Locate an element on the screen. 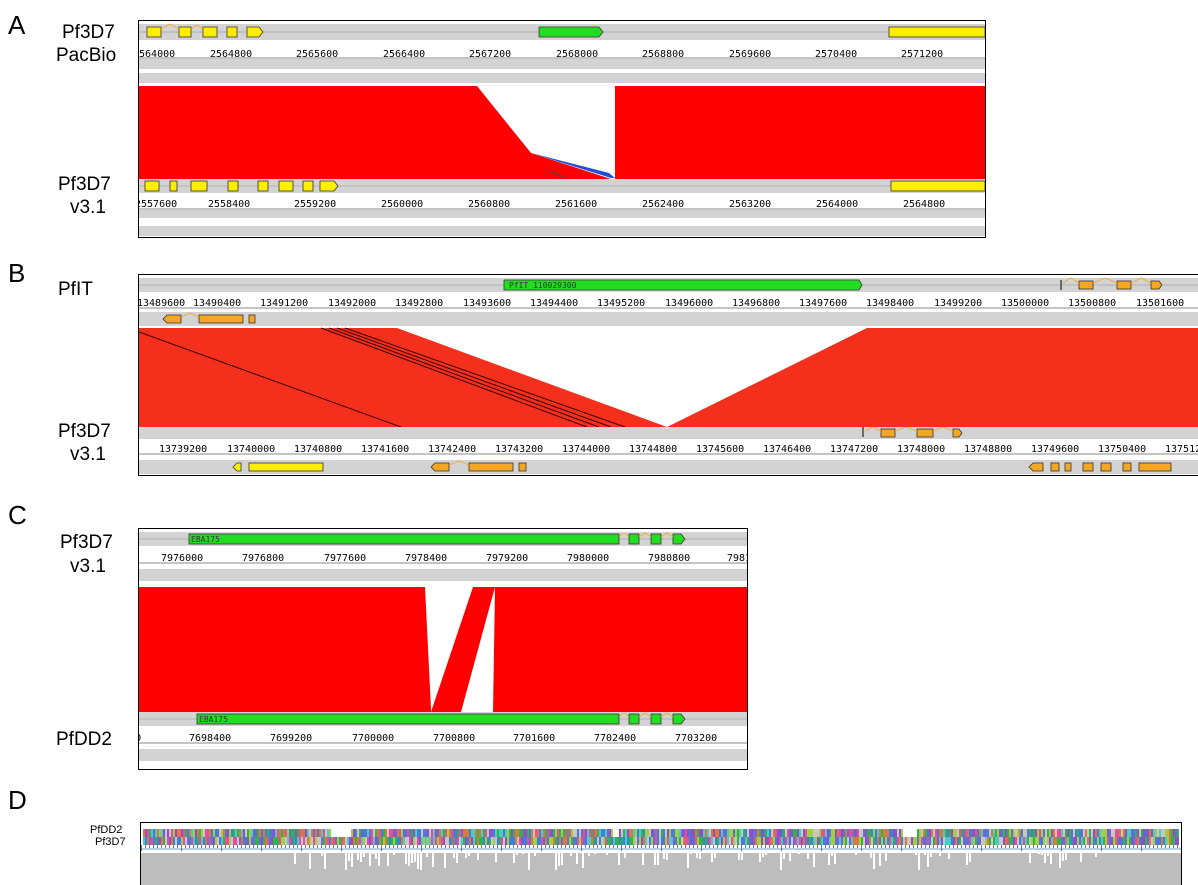  track-band is located at coordinates (562, 78).